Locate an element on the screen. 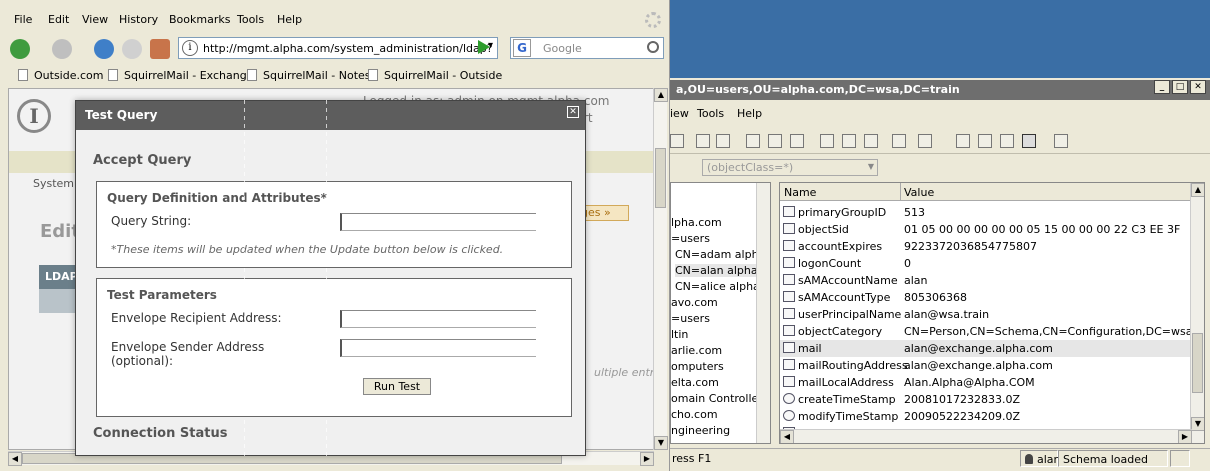 This screenshot has width=1210, height=471. close-window-icon: ✕ is located at coordinates (1198, 87).